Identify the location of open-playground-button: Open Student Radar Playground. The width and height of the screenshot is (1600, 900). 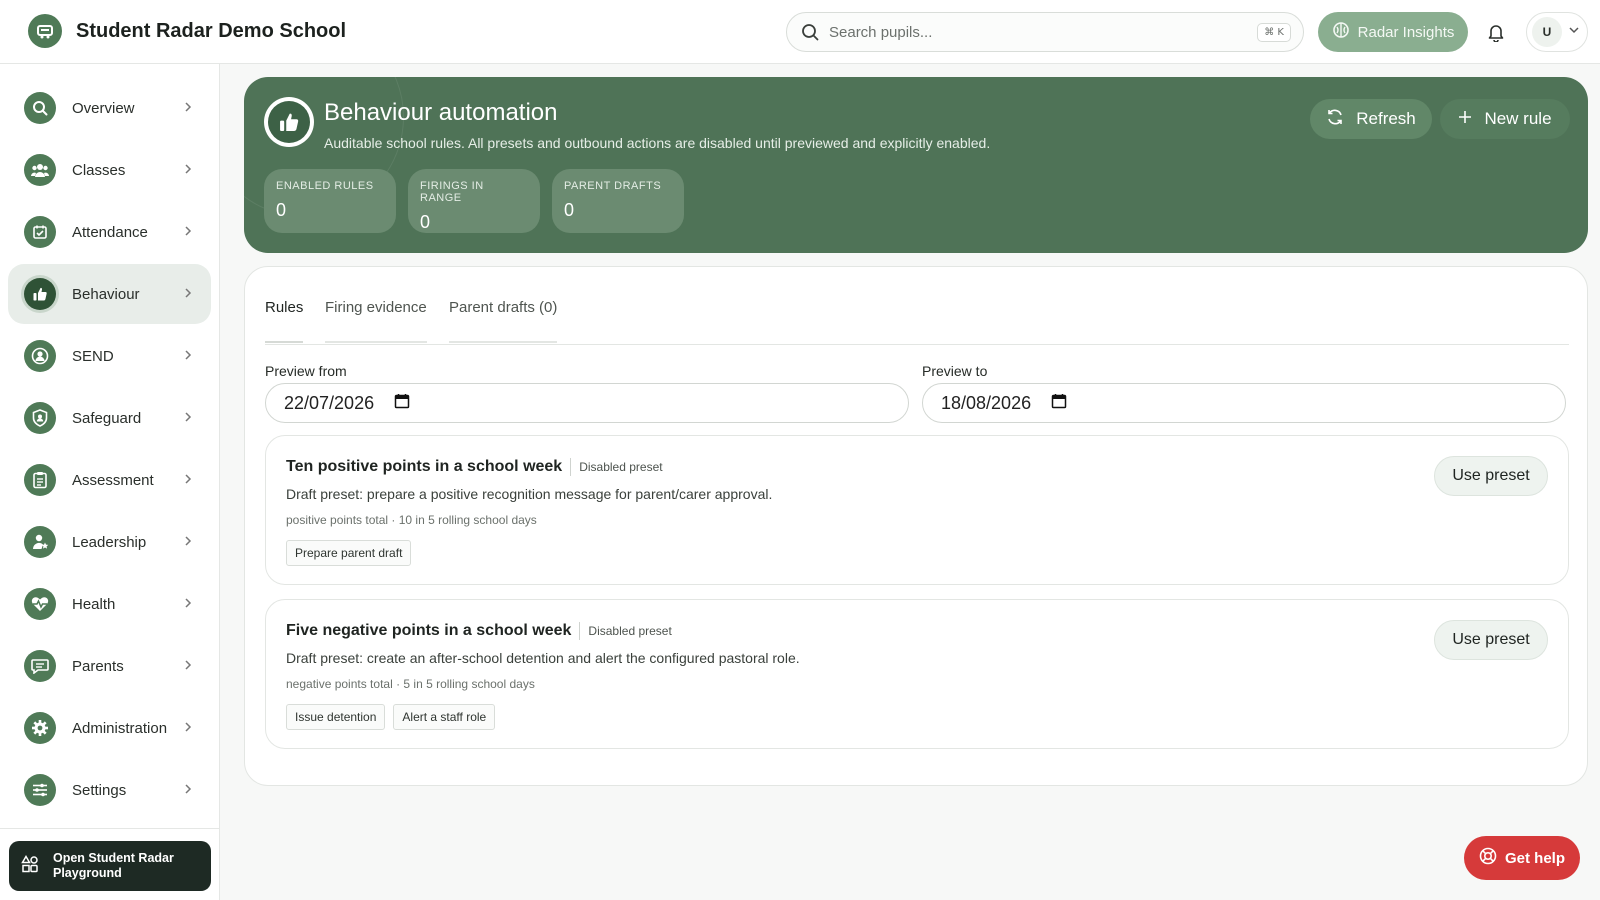
(110, 866).